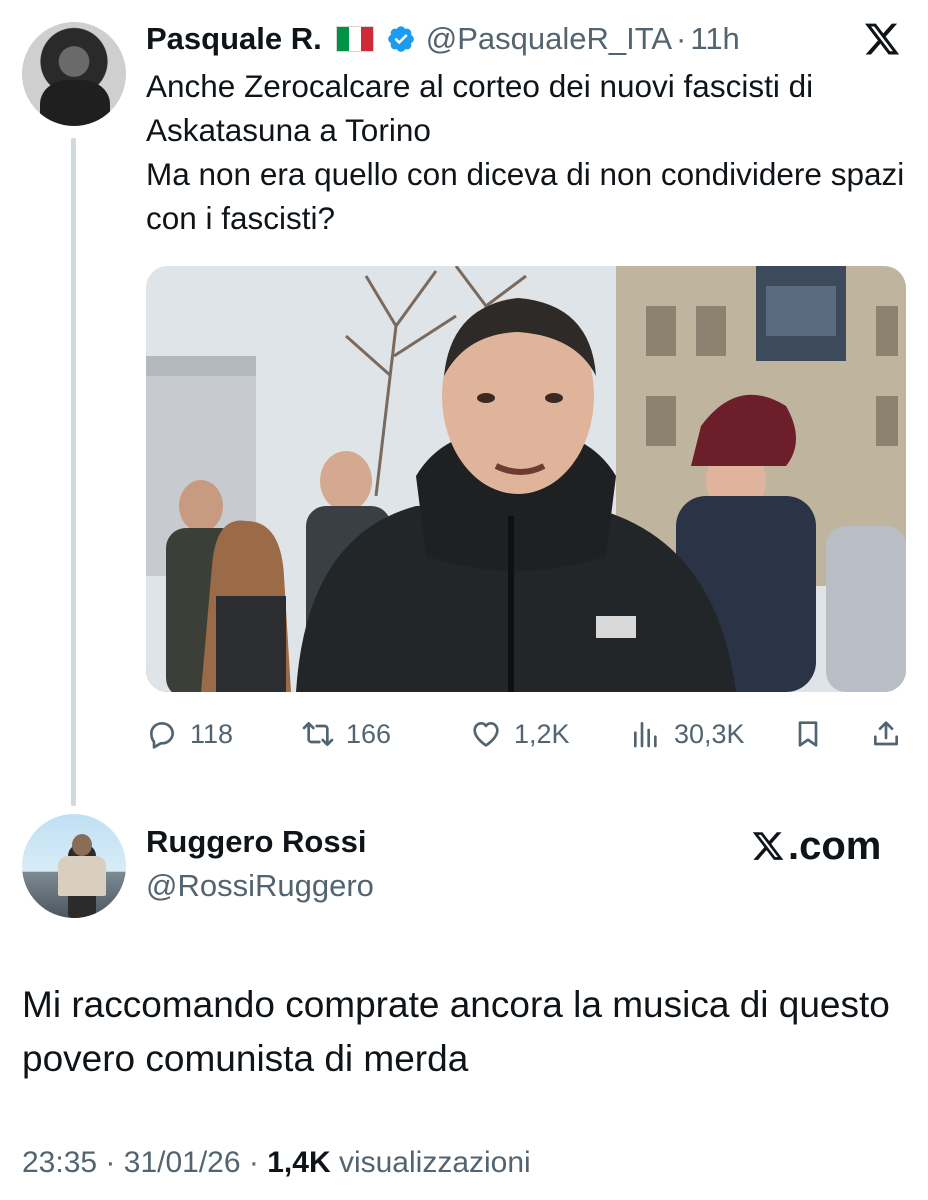  What do you see at coordinates (486, 734) in the screenshot?
I see `heart-icon` at bounding box center [486, 734].